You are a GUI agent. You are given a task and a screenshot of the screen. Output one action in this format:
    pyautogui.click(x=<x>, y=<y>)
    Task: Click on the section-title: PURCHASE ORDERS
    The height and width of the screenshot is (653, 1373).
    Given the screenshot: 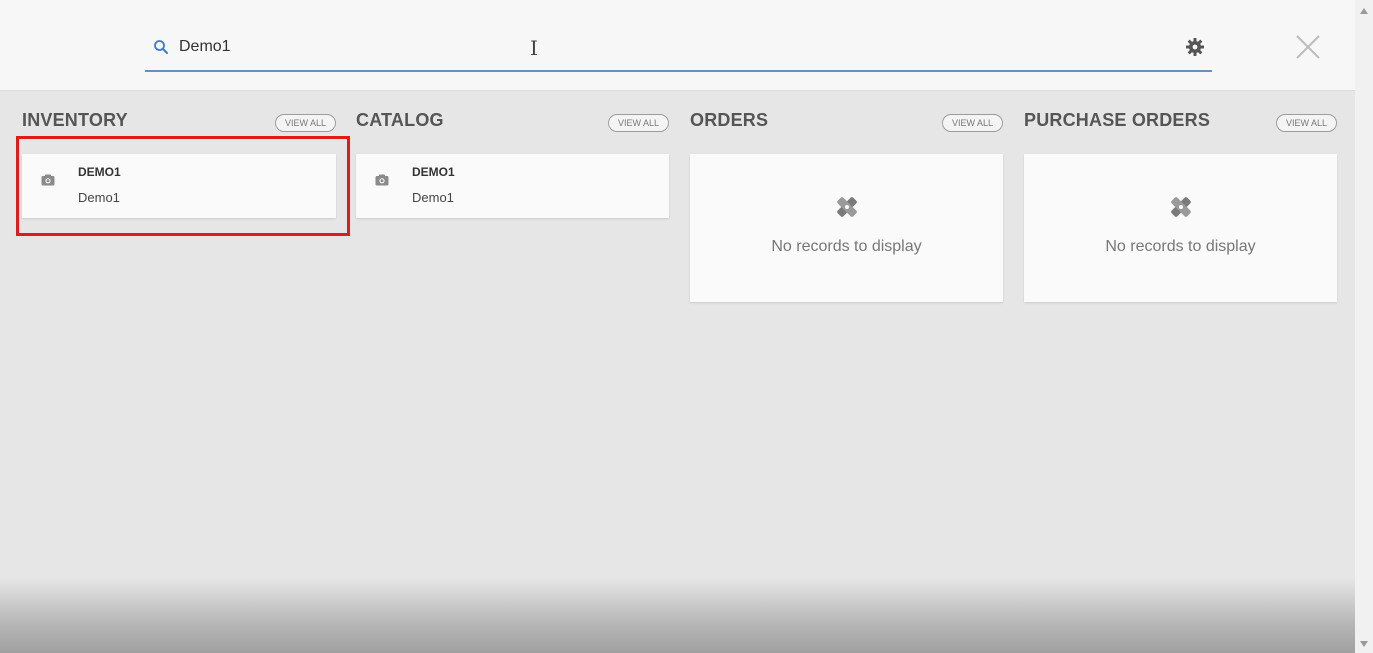 What is the action you would take?
    pyautogui.click(x=1117, y=120)
    